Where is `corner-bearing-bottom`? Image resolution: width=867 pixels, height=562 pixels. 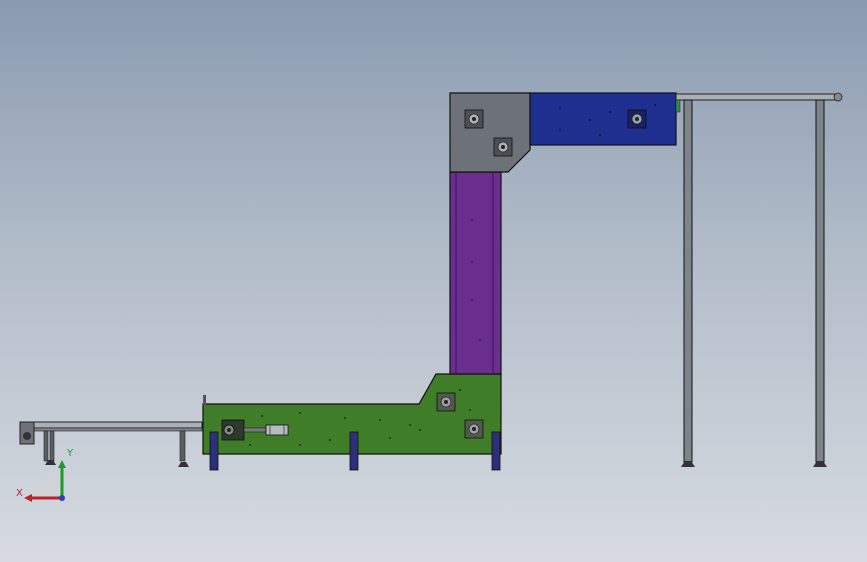 corner-bearing-bottom is located at coordinates (503, 147).